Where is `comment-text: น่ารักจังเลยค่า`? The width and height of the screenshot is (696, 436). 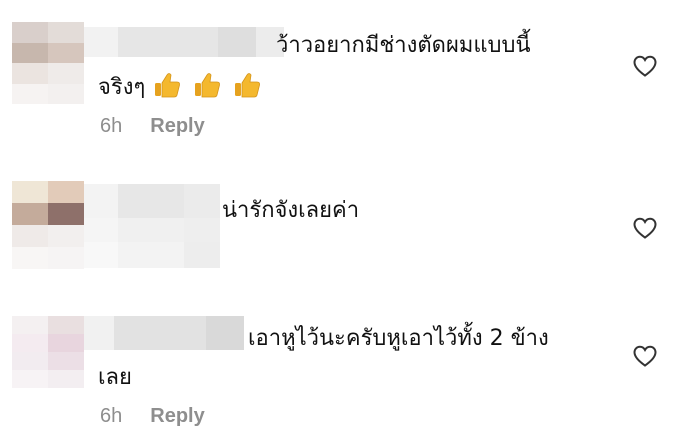
comment-text: น่ารักจังเลยค่า is located at coordinates (291, 210).